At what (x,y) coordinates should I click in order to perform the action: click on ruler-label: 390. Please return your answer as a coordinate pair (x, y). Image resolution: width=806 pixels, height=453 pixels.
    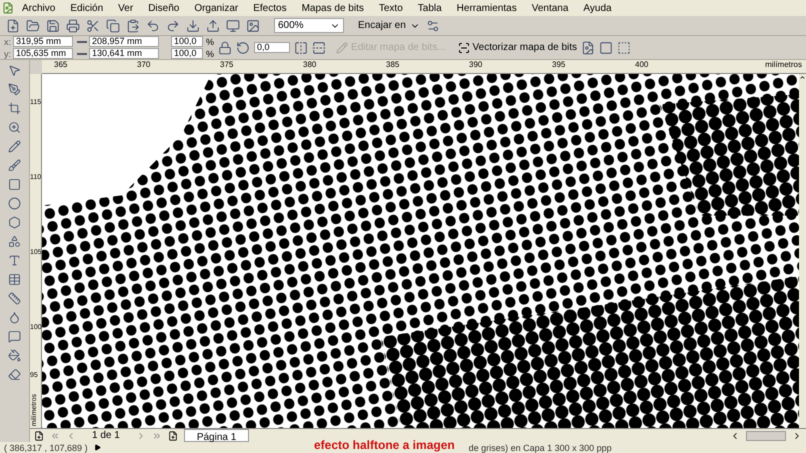
    Looking at the image, I should click on (475, 64).